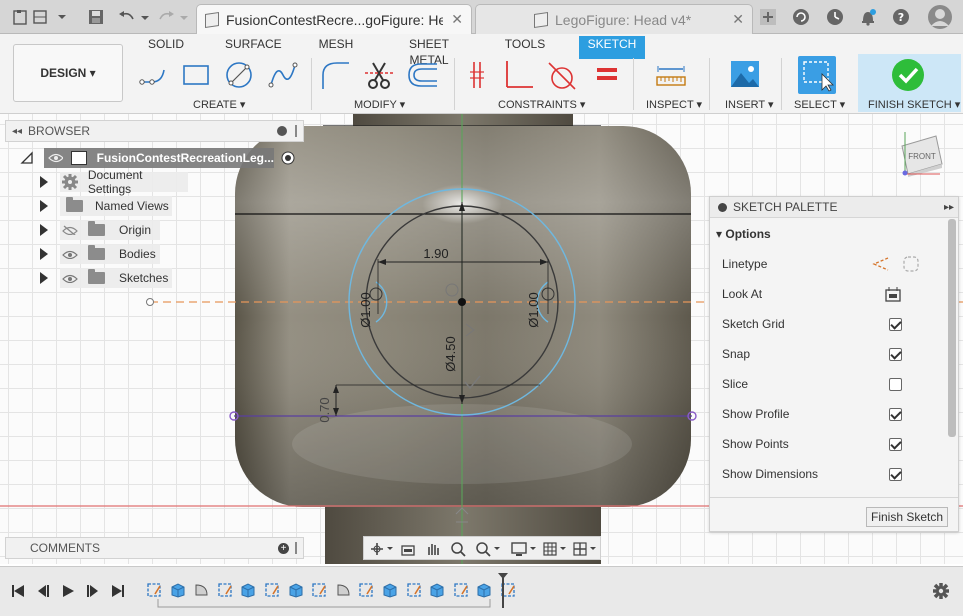  What do you see at coordinates (488, 549) in the screenshot?
I see `fit-view-icon` at bounding box center [488, 549].